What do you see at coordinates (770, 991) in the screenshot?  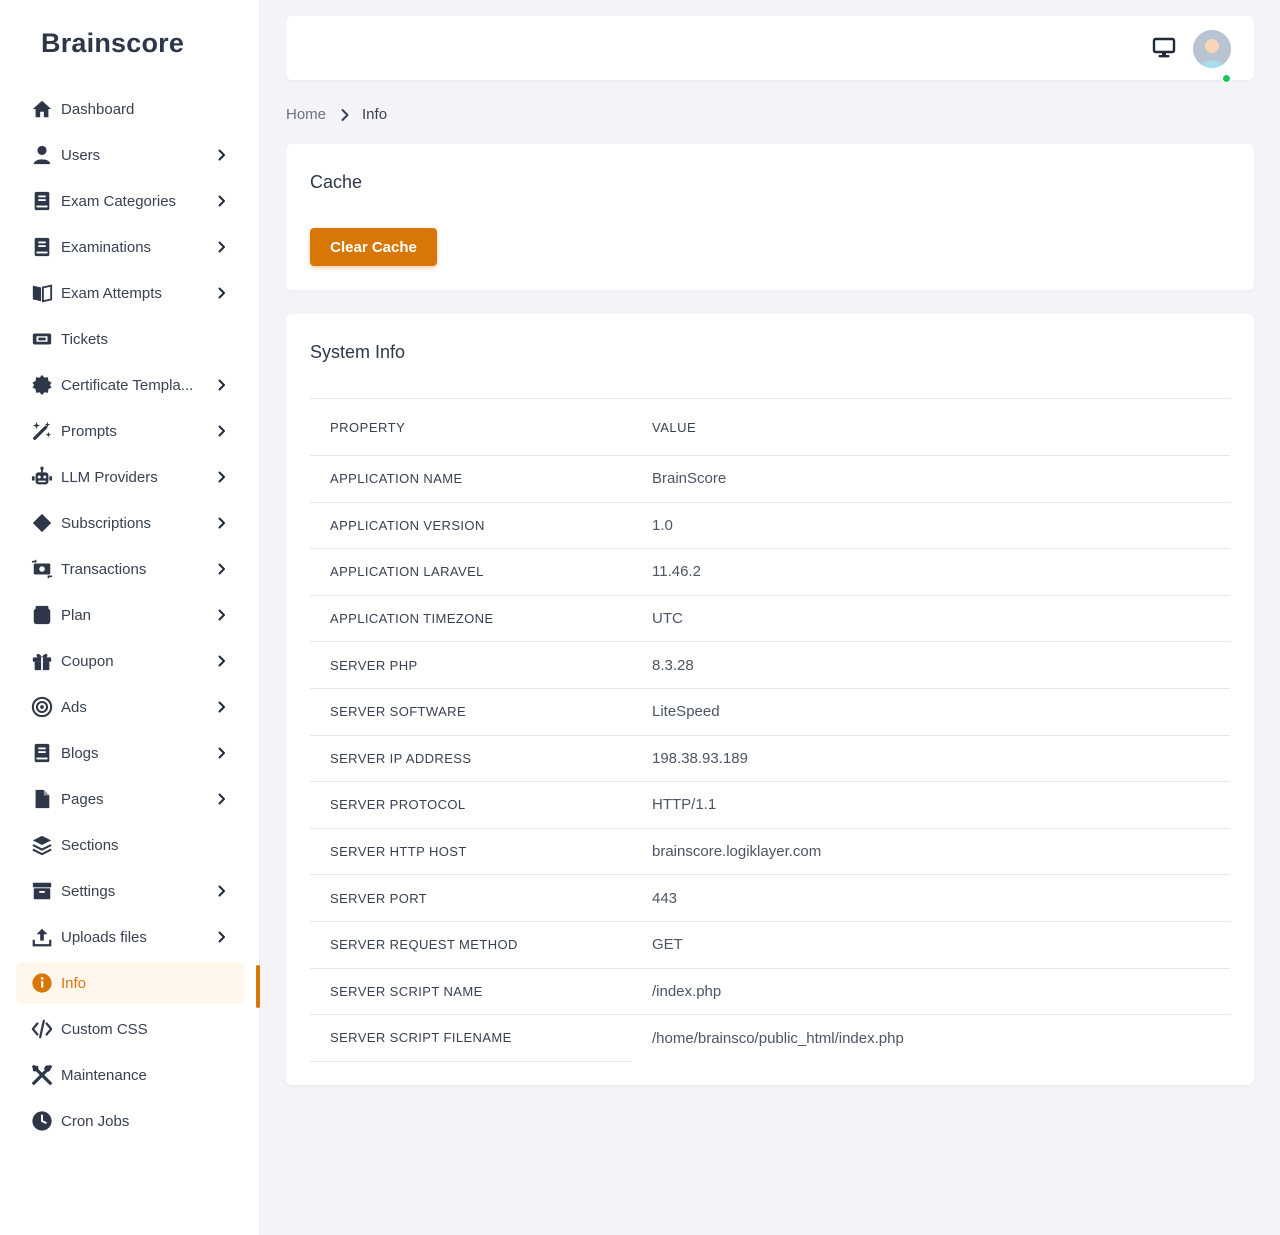 I see `table-row: SERVER SCRIPT NAME/index.php` at bounding box center [770, 991].